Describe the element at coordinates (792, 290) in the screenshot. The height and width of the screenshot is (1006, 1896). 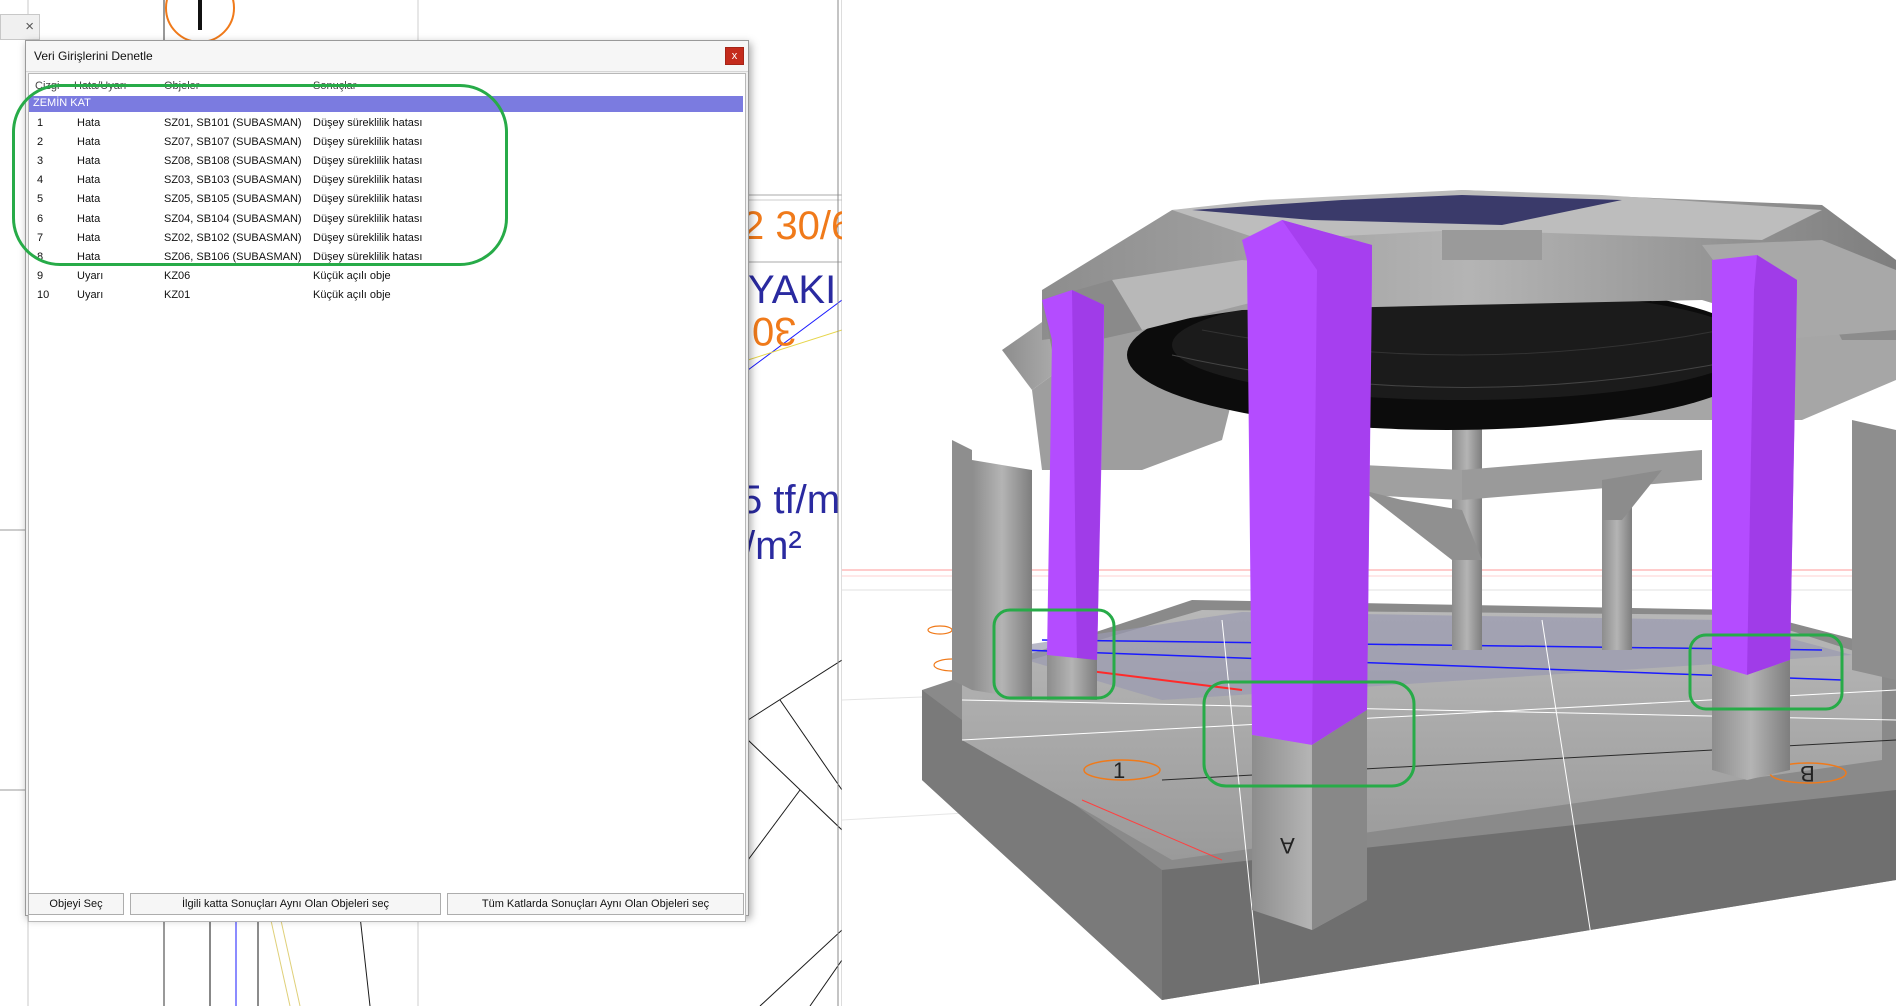
I see `drawing-label-name: YAKI` at that location.